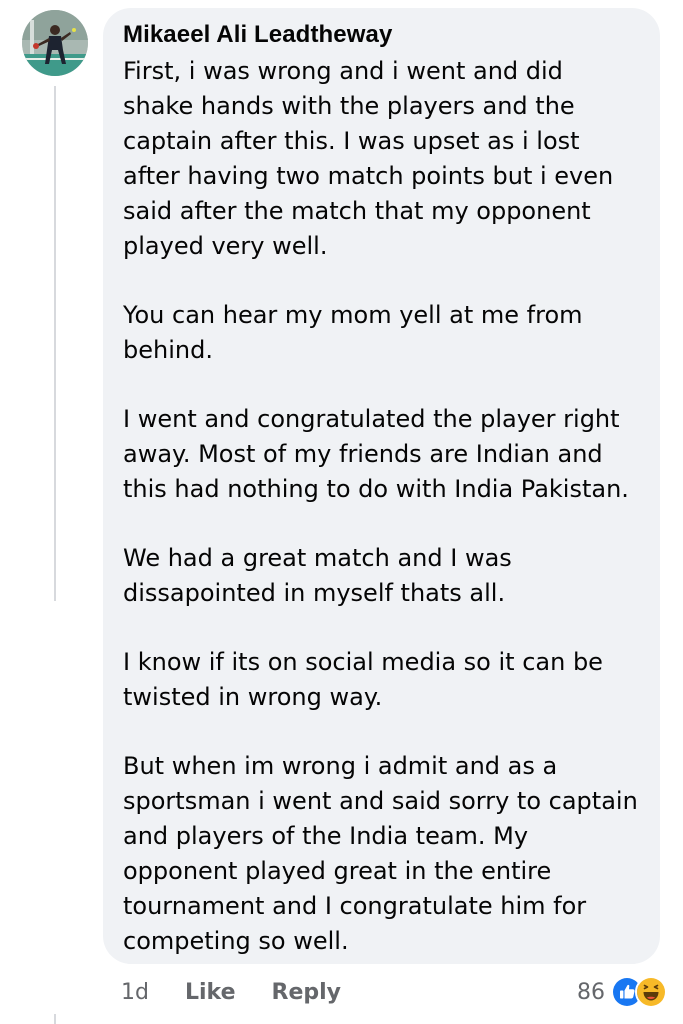  I want to click on reply-button: Reply, so click(307, 992).